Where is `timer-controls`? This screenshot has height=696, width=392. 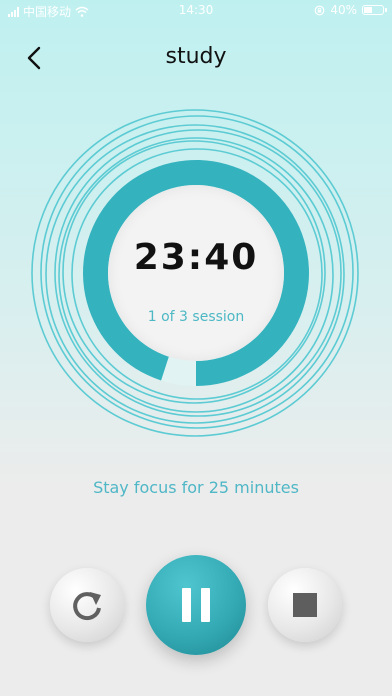 timer-controls is located at coordinates (196, 603).